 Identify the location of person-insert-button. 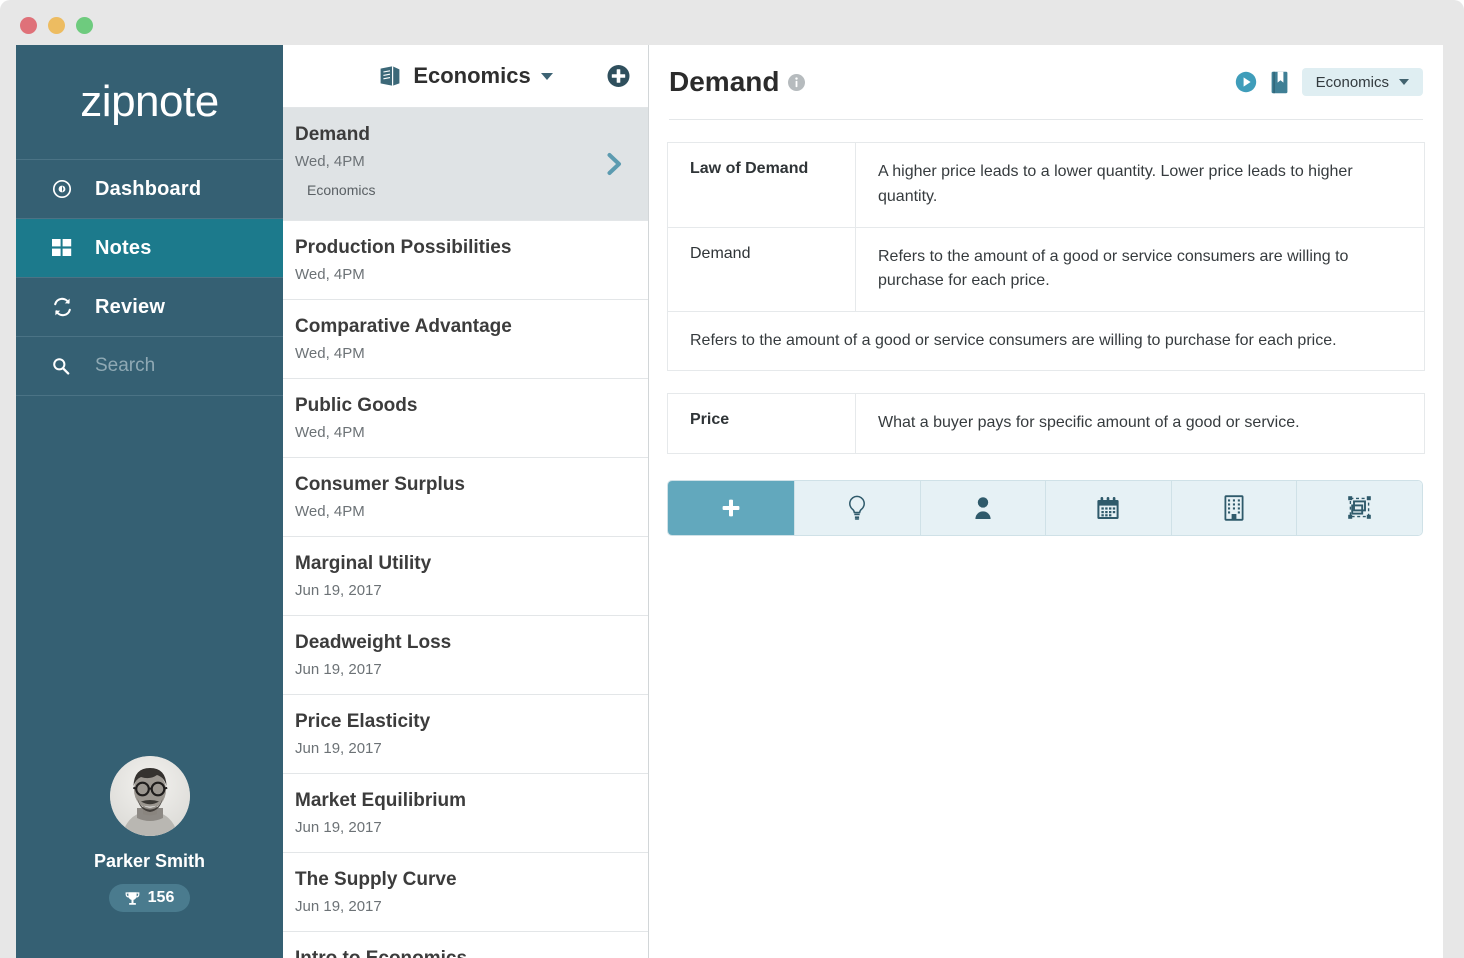
(983, 507).